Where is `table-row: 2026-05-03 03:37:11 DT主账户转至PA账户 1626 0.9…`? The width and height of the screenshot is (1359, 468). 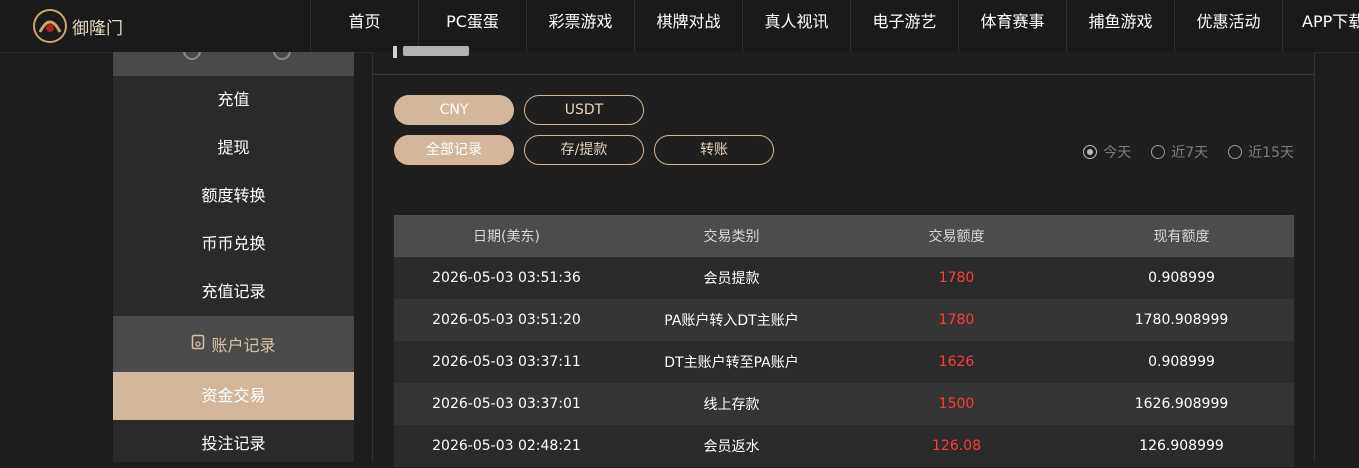
table-row: 2026-05-03 03:37:11 DT主账户转至PA账户 1626 0.9… is located at coordinates (844, 362).